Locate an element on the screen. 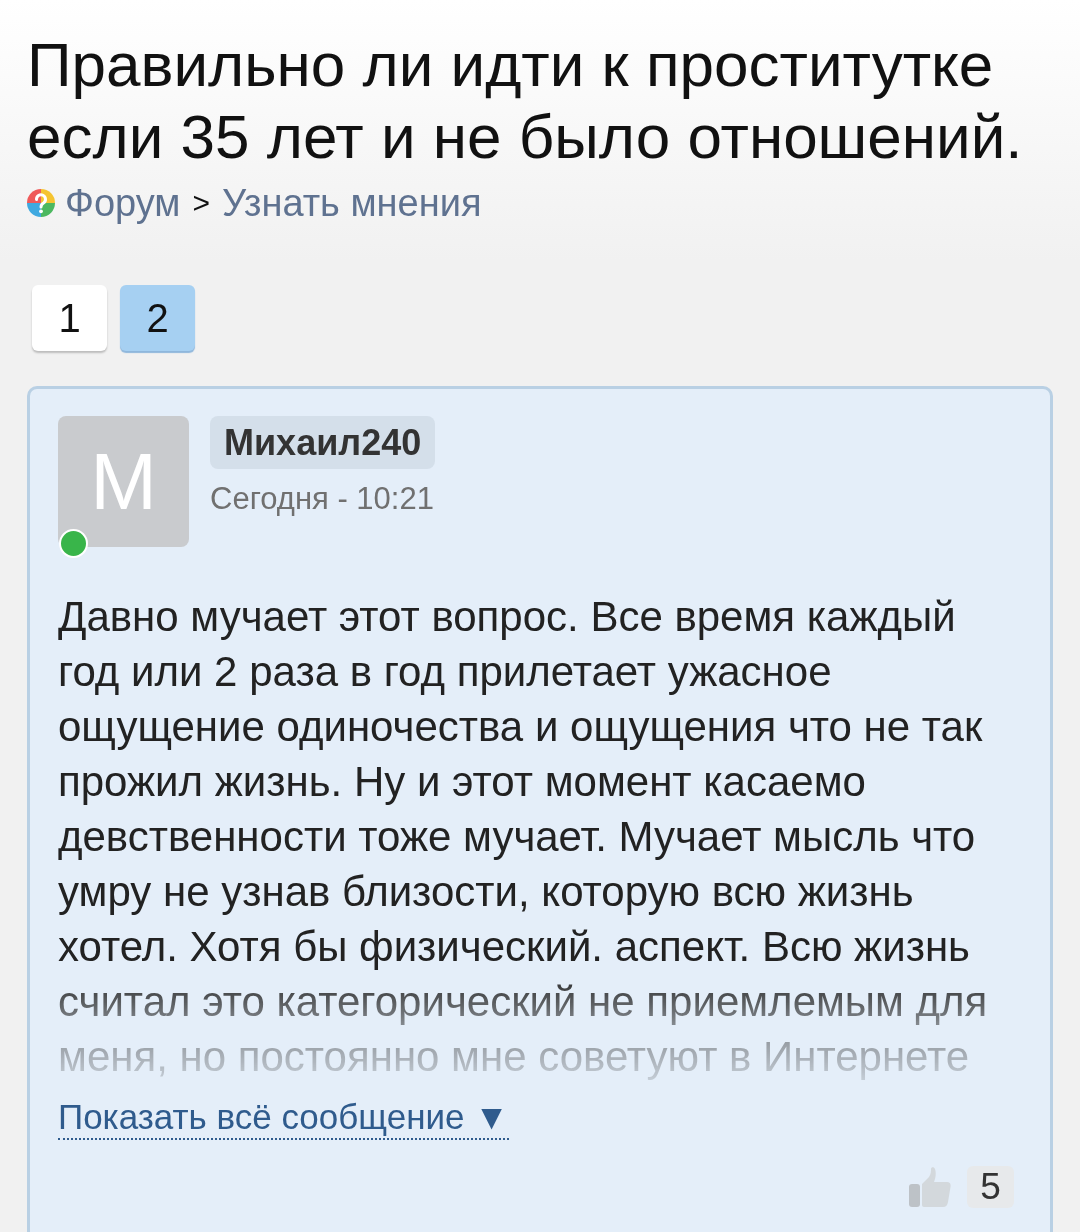 The height and width of the screenshot is (1232, 1080). like-count: 5 is located at coordinates (990, 1187).